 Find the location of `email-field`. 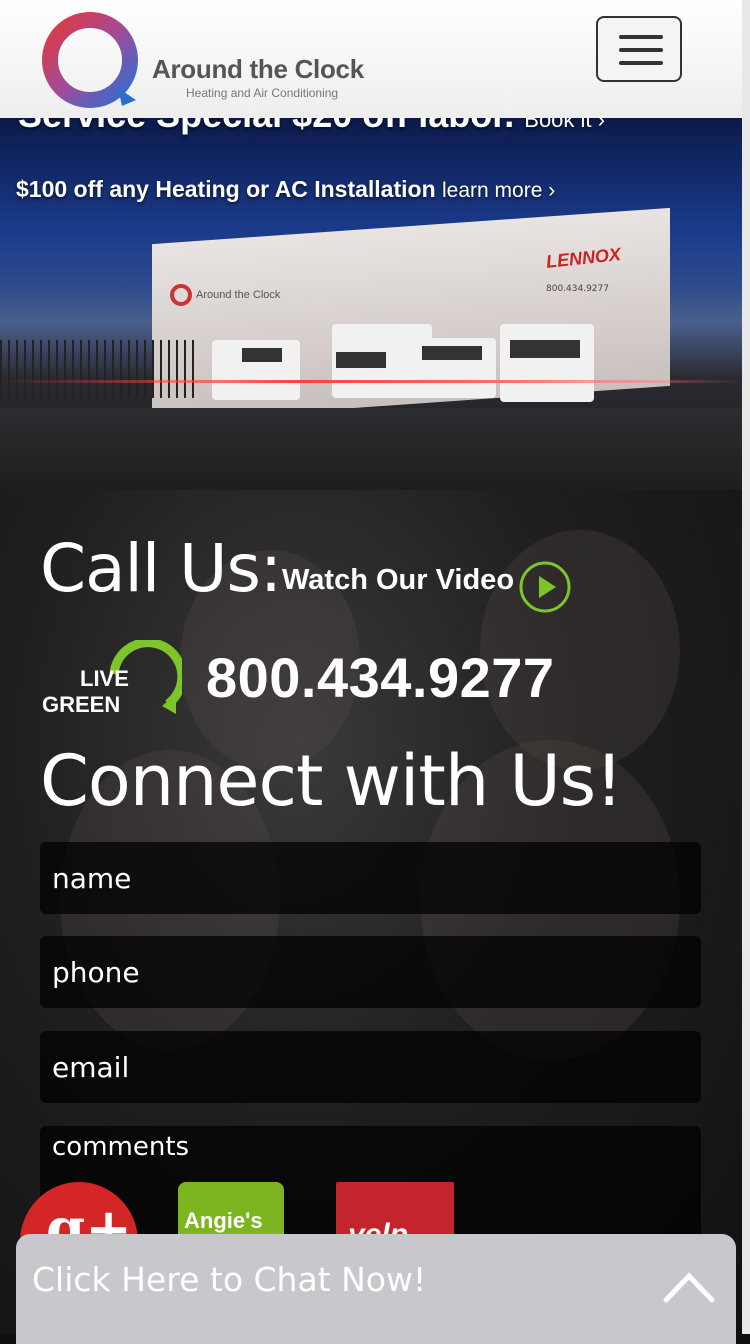

email-field is located at coordinates (370, 1067).